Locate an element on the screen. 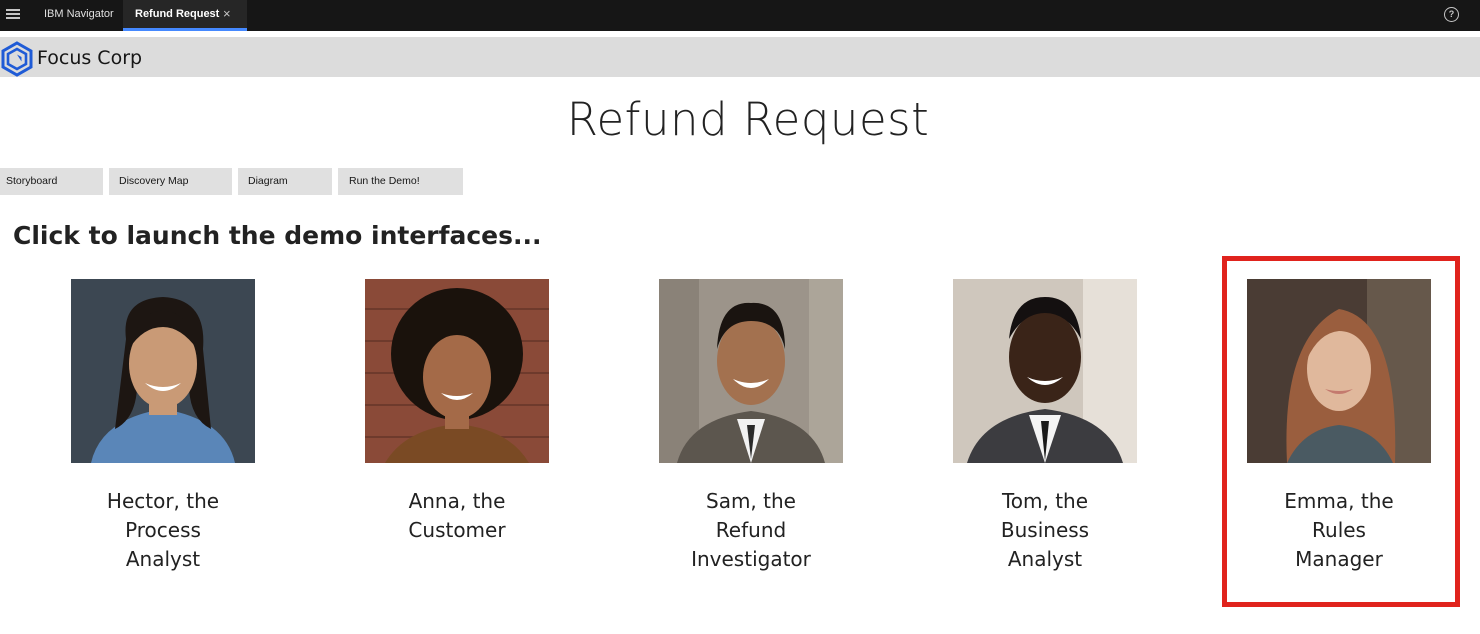 Image resolution: width=1480 pixels, height=634 pixels. discovery-map-button: Discovery Map is located at coordinates (170, 181).